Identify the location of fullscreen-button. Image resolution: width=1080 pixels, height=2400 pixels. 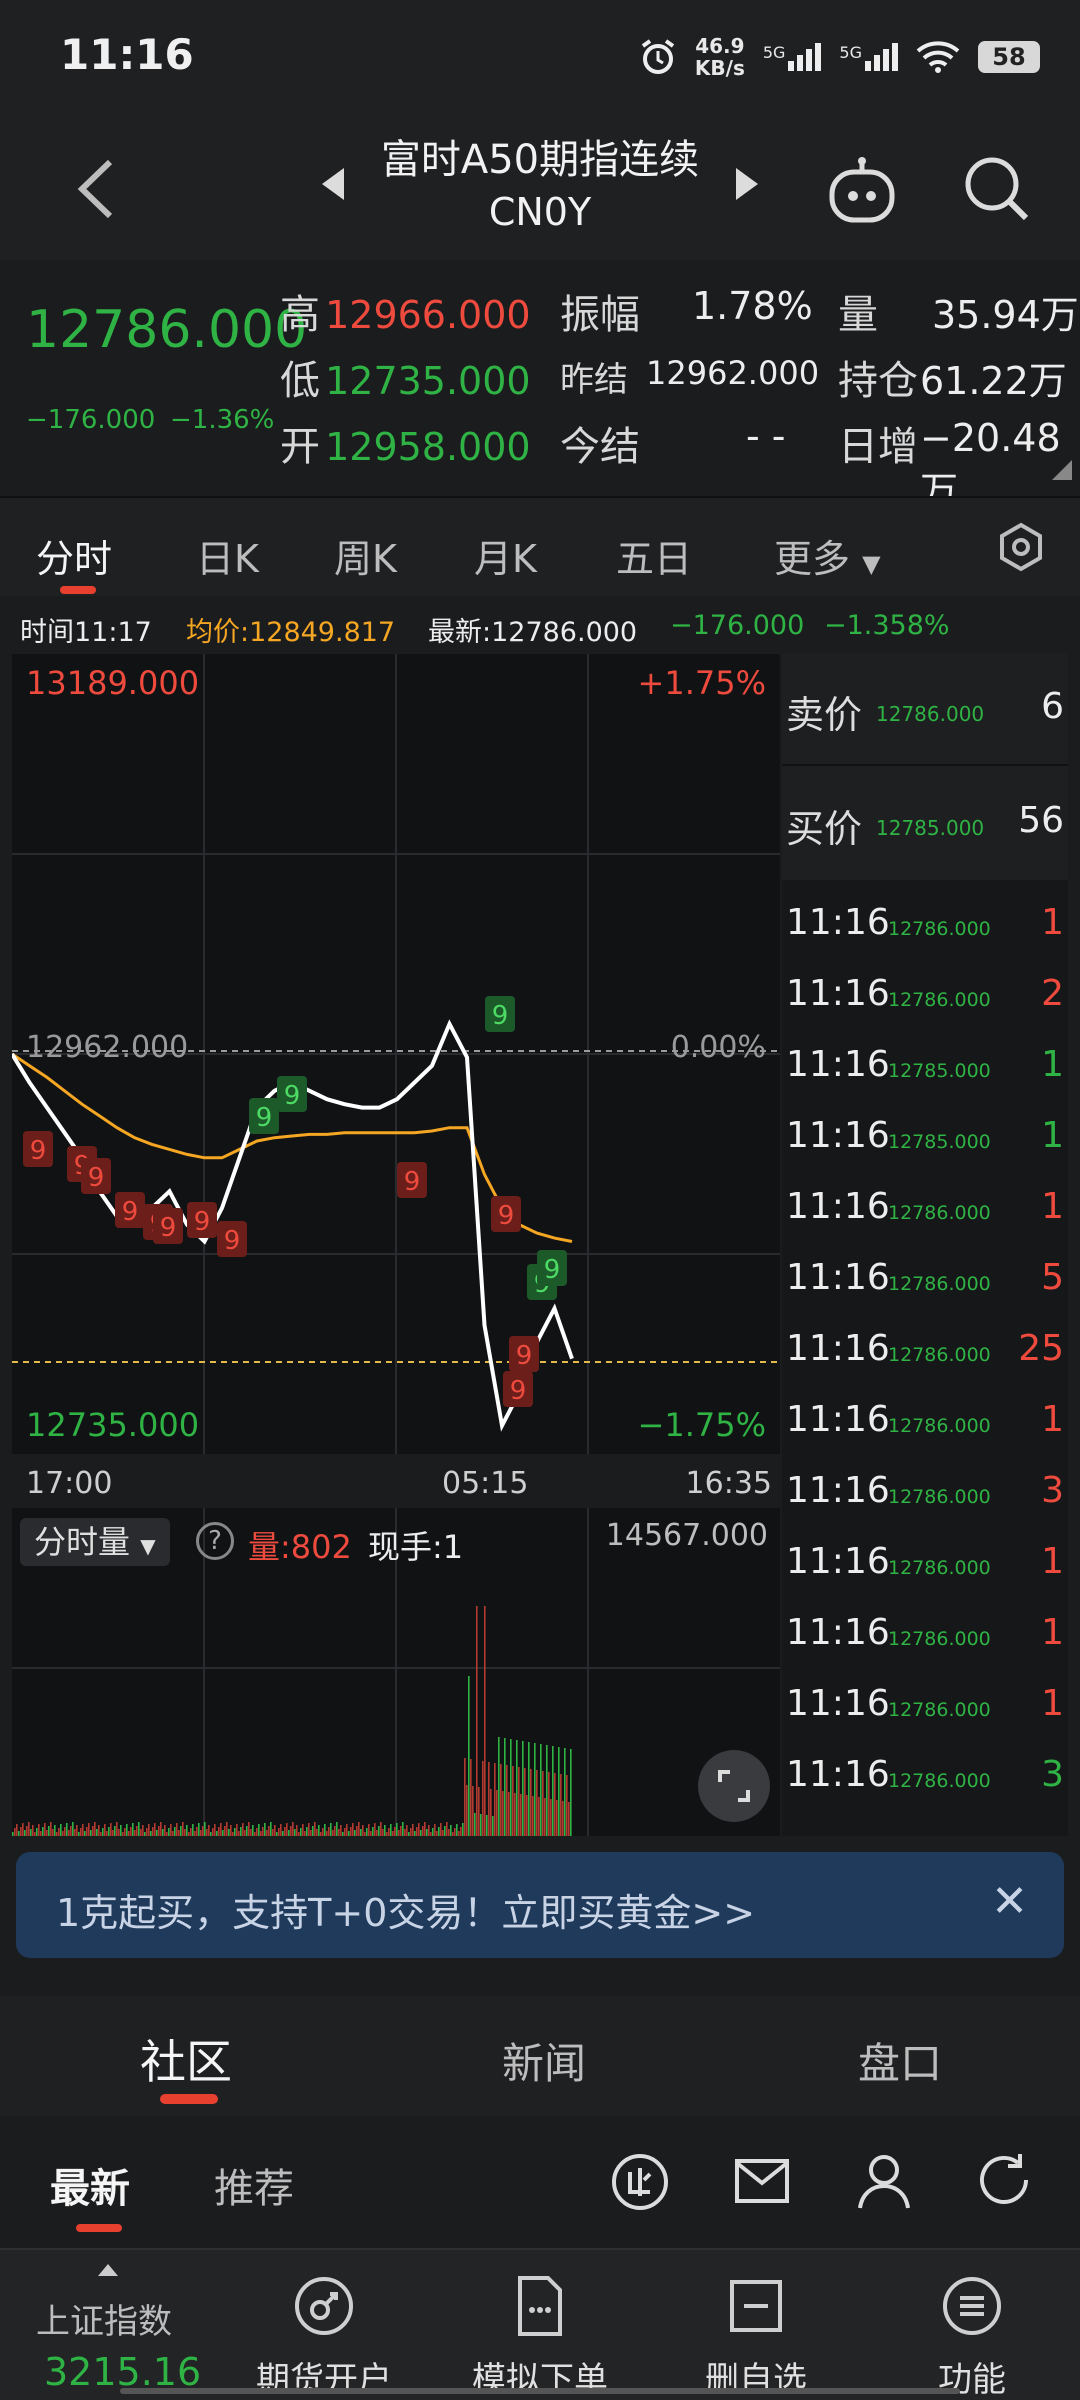
(734, 1786).